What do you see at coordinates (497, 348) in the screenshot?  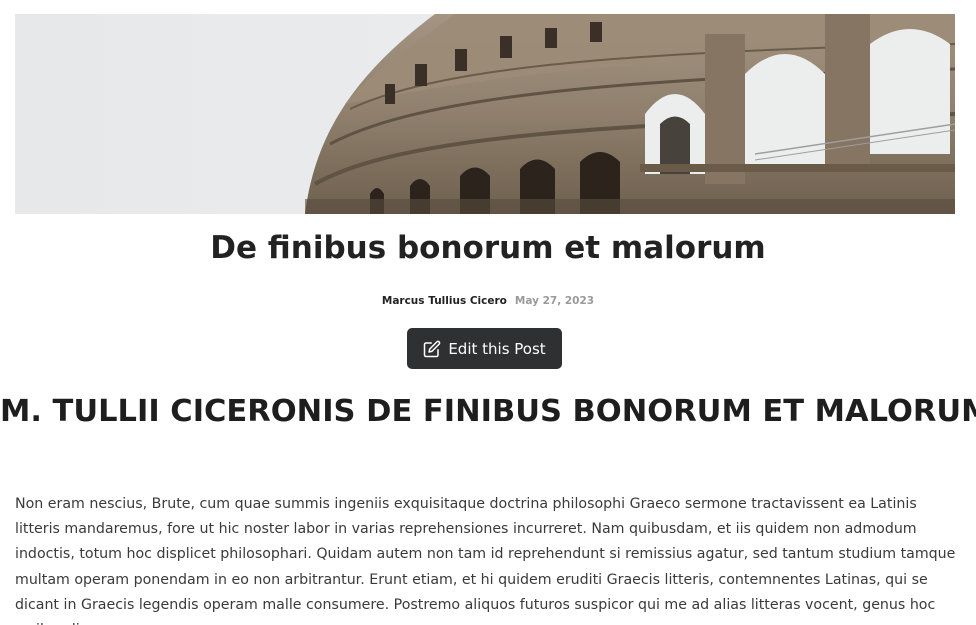 I see `edit-post-label: Edit this Post` at bounding box center [497, 348].